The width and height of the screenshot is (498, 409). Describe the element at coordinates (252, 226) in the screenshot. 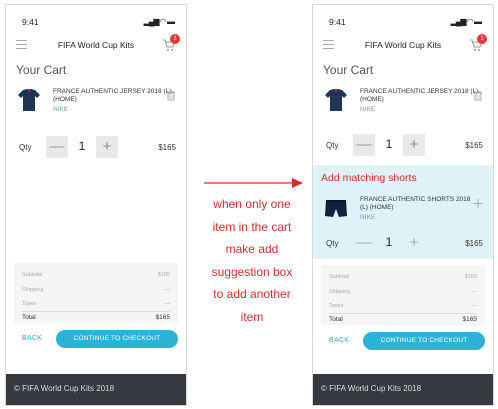

I see `annotation-line: item in the cart` at that location.